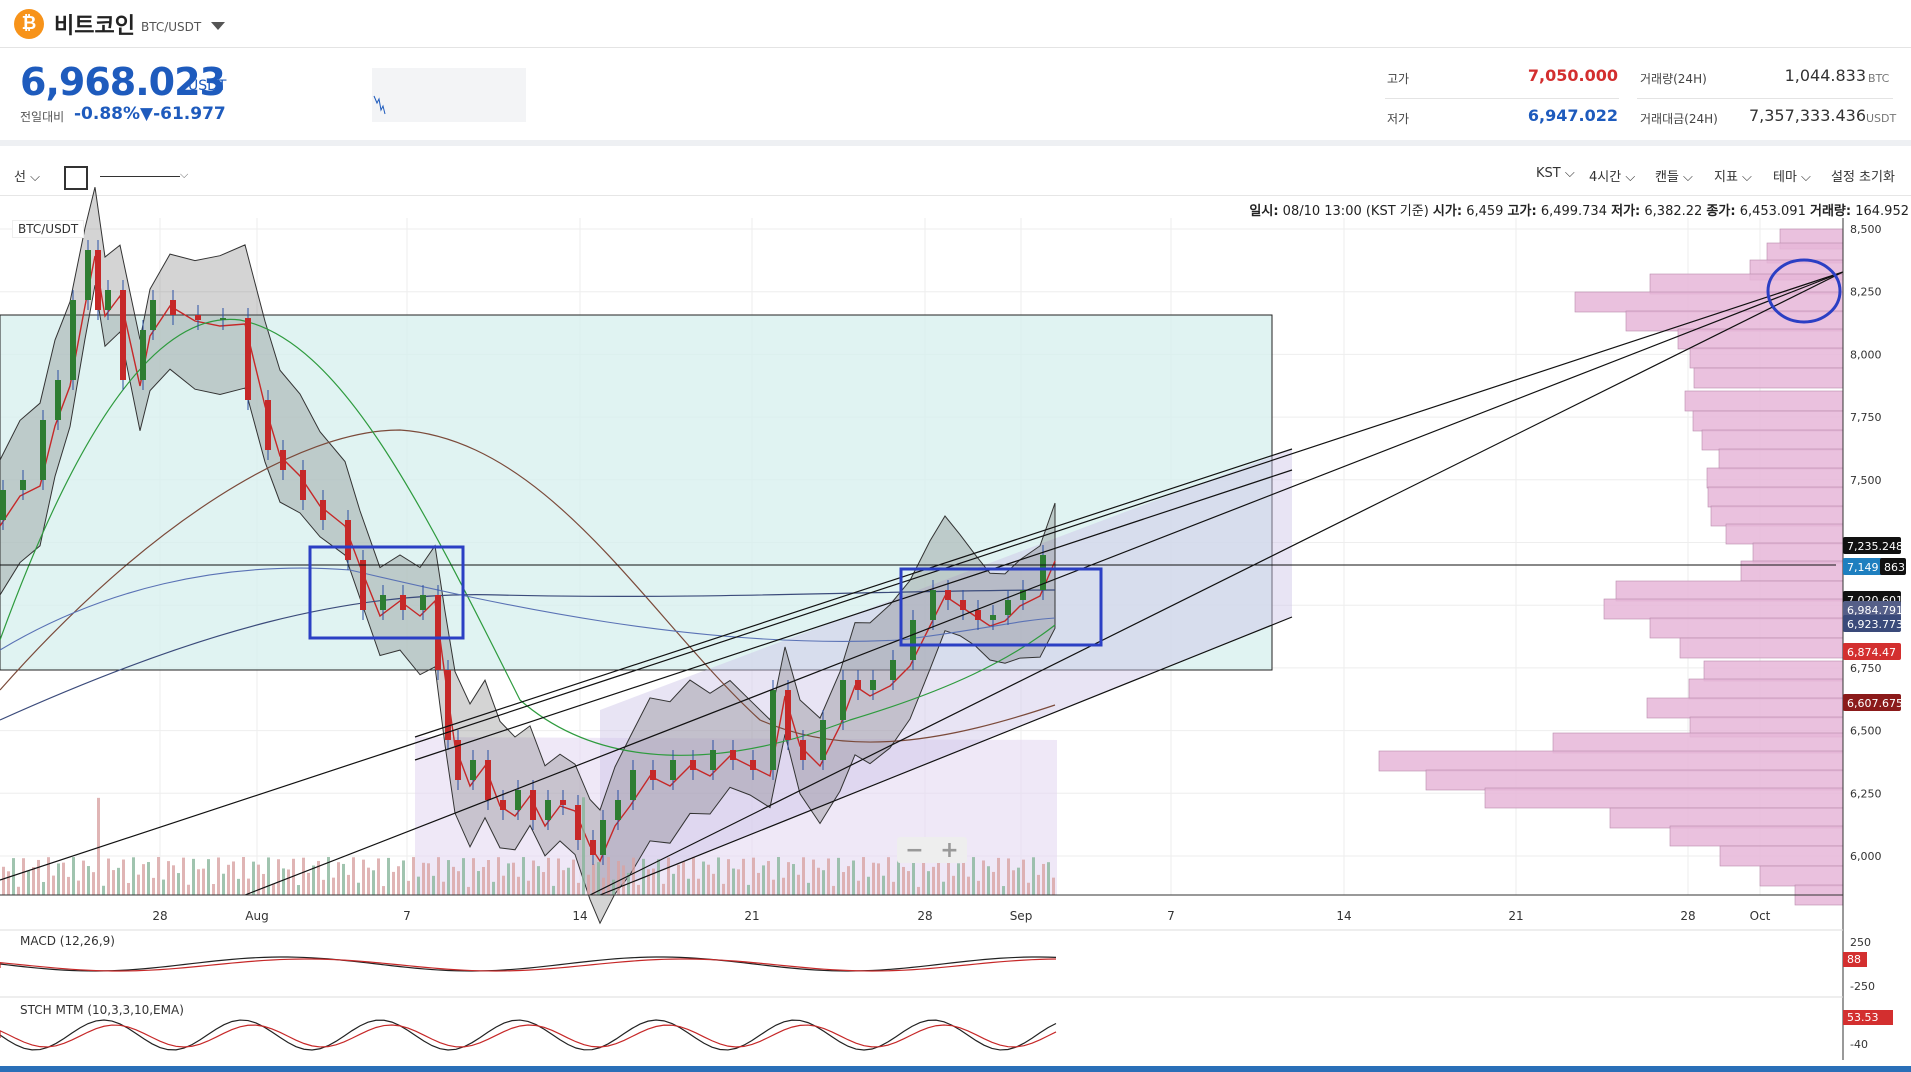 The image size is (1911, 1072). What do you see at coordinates (1854, 959) in the screenshot?
I see `macd-tag-label: 88` at bounding box center [1854, 959].